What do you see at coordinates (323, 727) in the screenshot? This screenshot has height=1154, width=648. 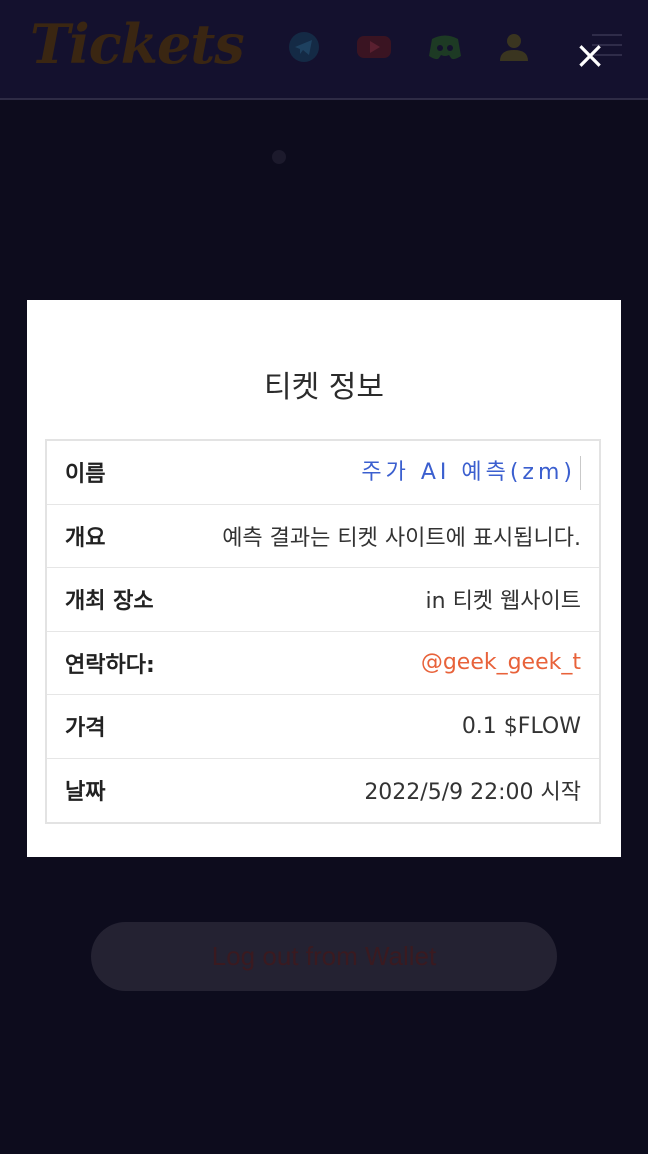 I see `table-row-price: 가격 0.1 $FLOW` at bounding box center [323, 727].